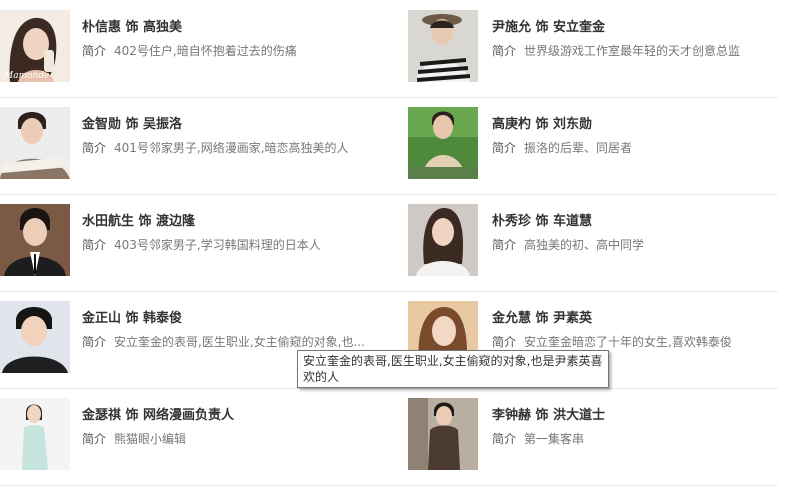  Describe the element at coordinates (158, 413) in the screenshot. I see `cast-name: 金瑟祺 饰 网络漫画负责人` at that location.